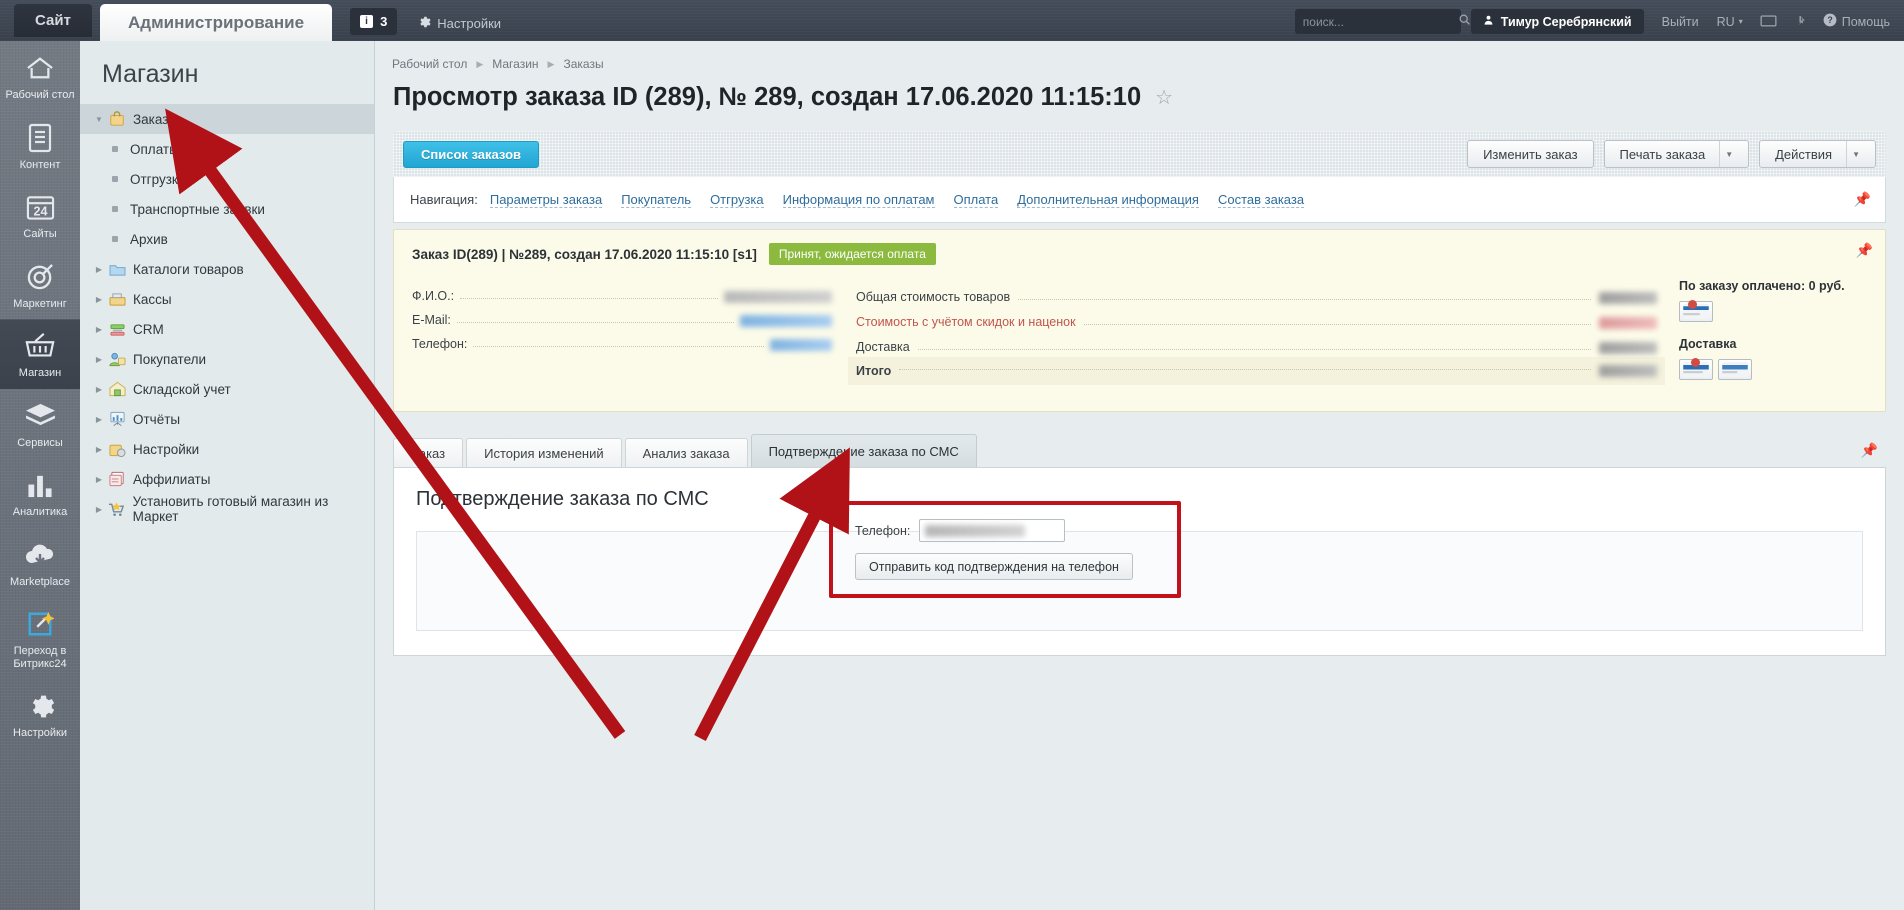  What do you see at coordinates (227, 449) in the screenshot?
I see `tree-item-настройки: ▶ Настройки` at bounding box center [227, 449].